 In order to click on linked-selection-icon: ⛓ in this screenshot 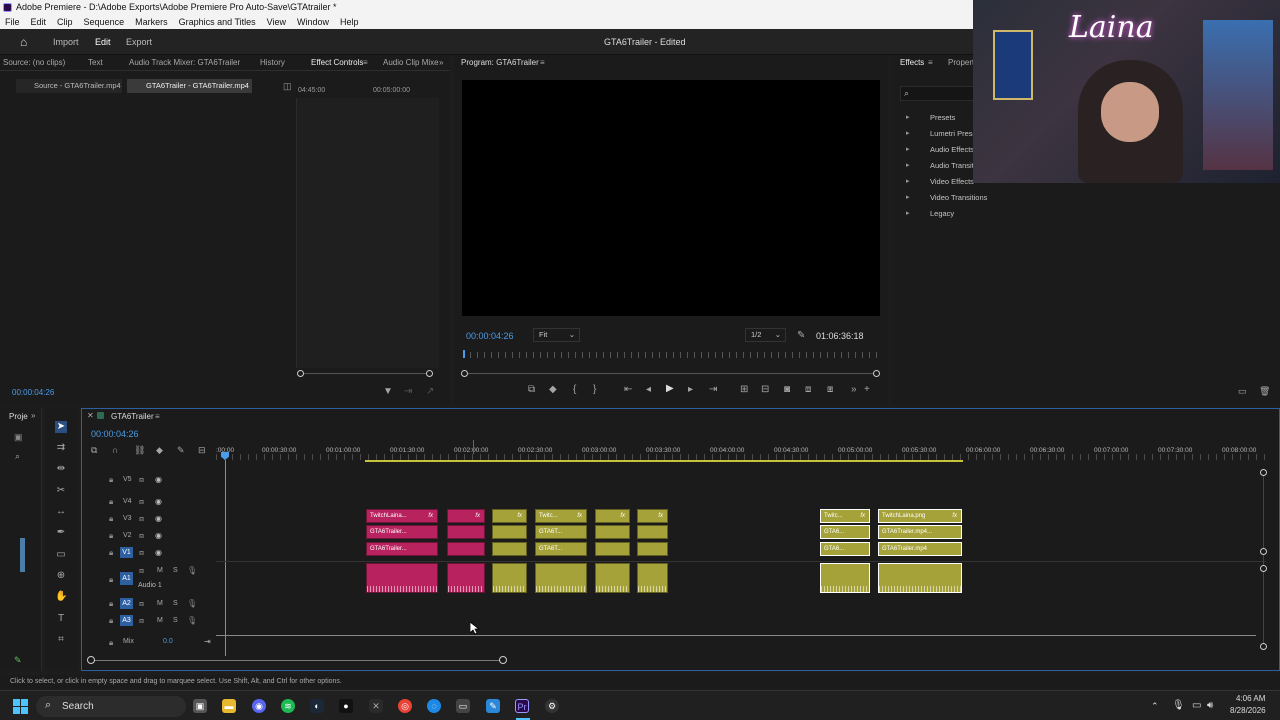, I will do `click(139, 450)`.